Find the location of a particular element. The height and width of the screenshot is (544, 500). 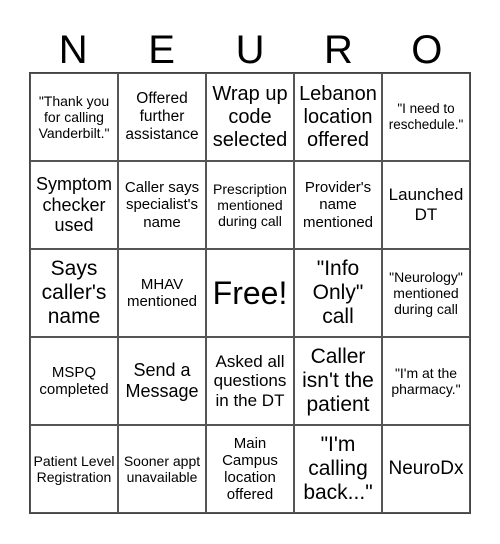

bingo-cell: Wrap up code selected is located at coordinates (250, 117).